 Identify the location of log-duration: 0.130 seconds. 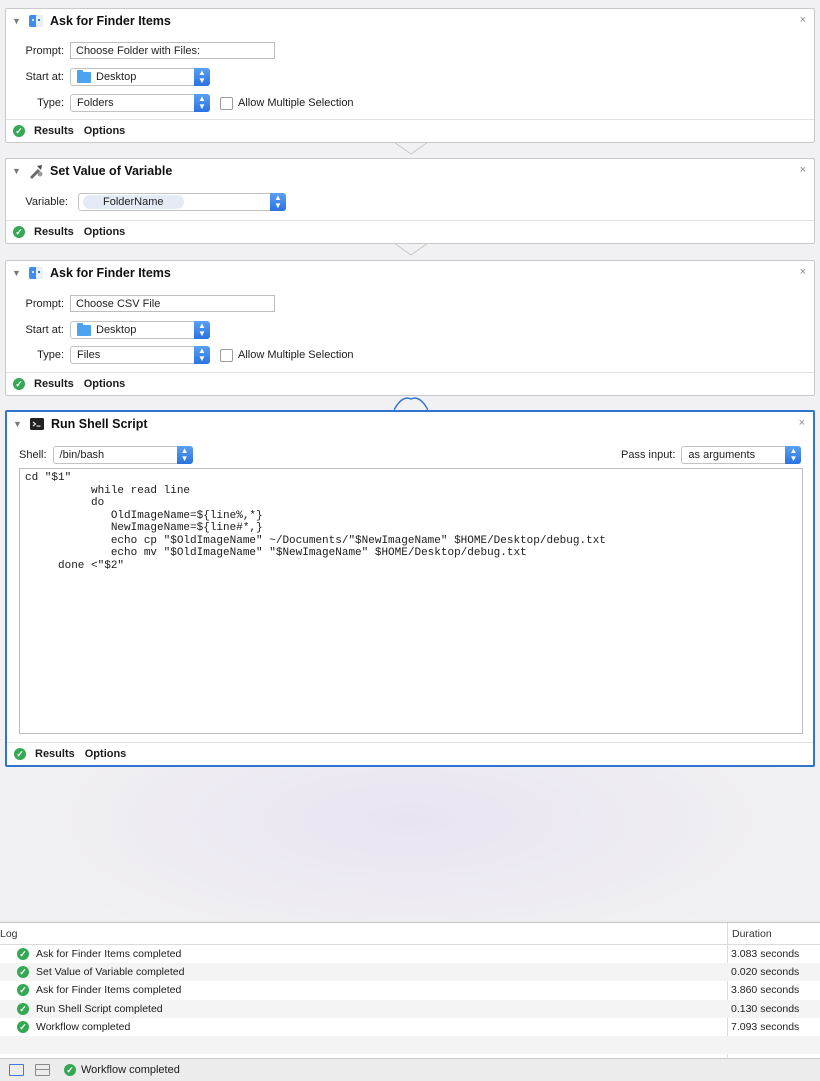
(765, 1009).